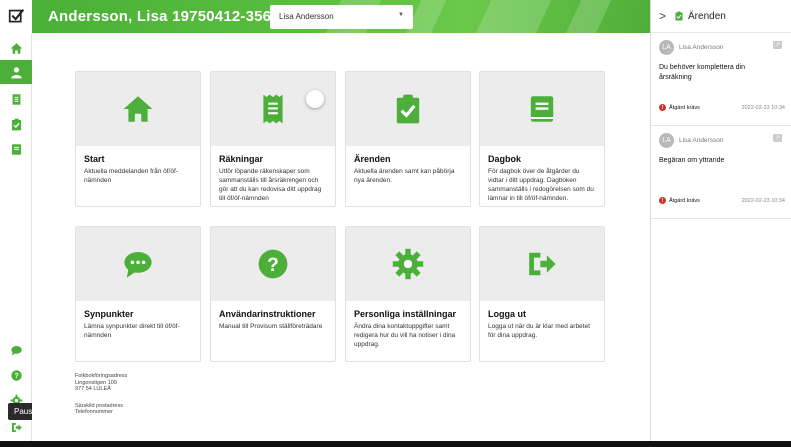 This screenshot has width=791, height=447. What do you see at coordinates (372, 159) in the screenshot?
I see `card-title: Ärenden` at bounding box center [372, 159].